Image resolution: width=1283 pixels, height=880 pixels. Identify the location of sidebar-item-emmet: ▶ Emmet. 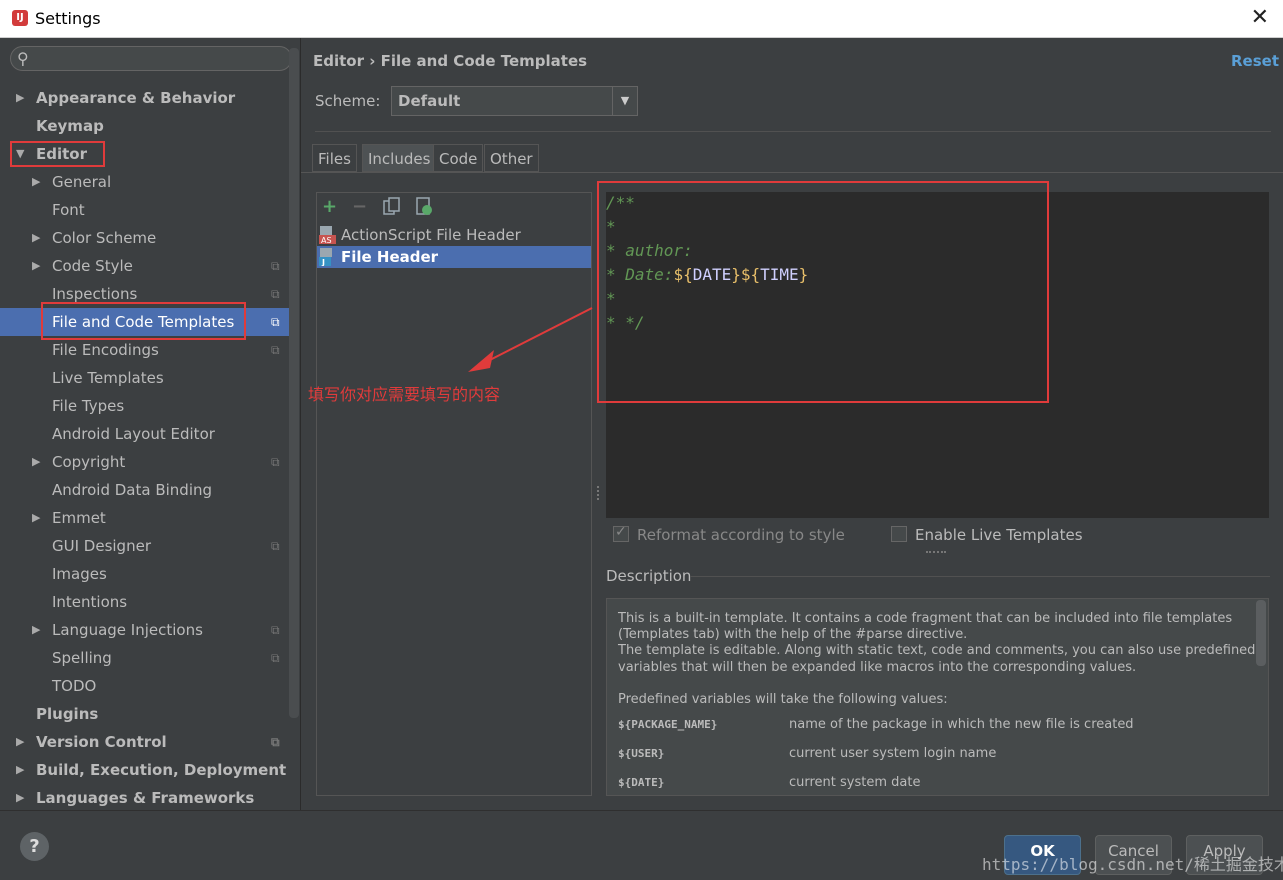
(144, 518).